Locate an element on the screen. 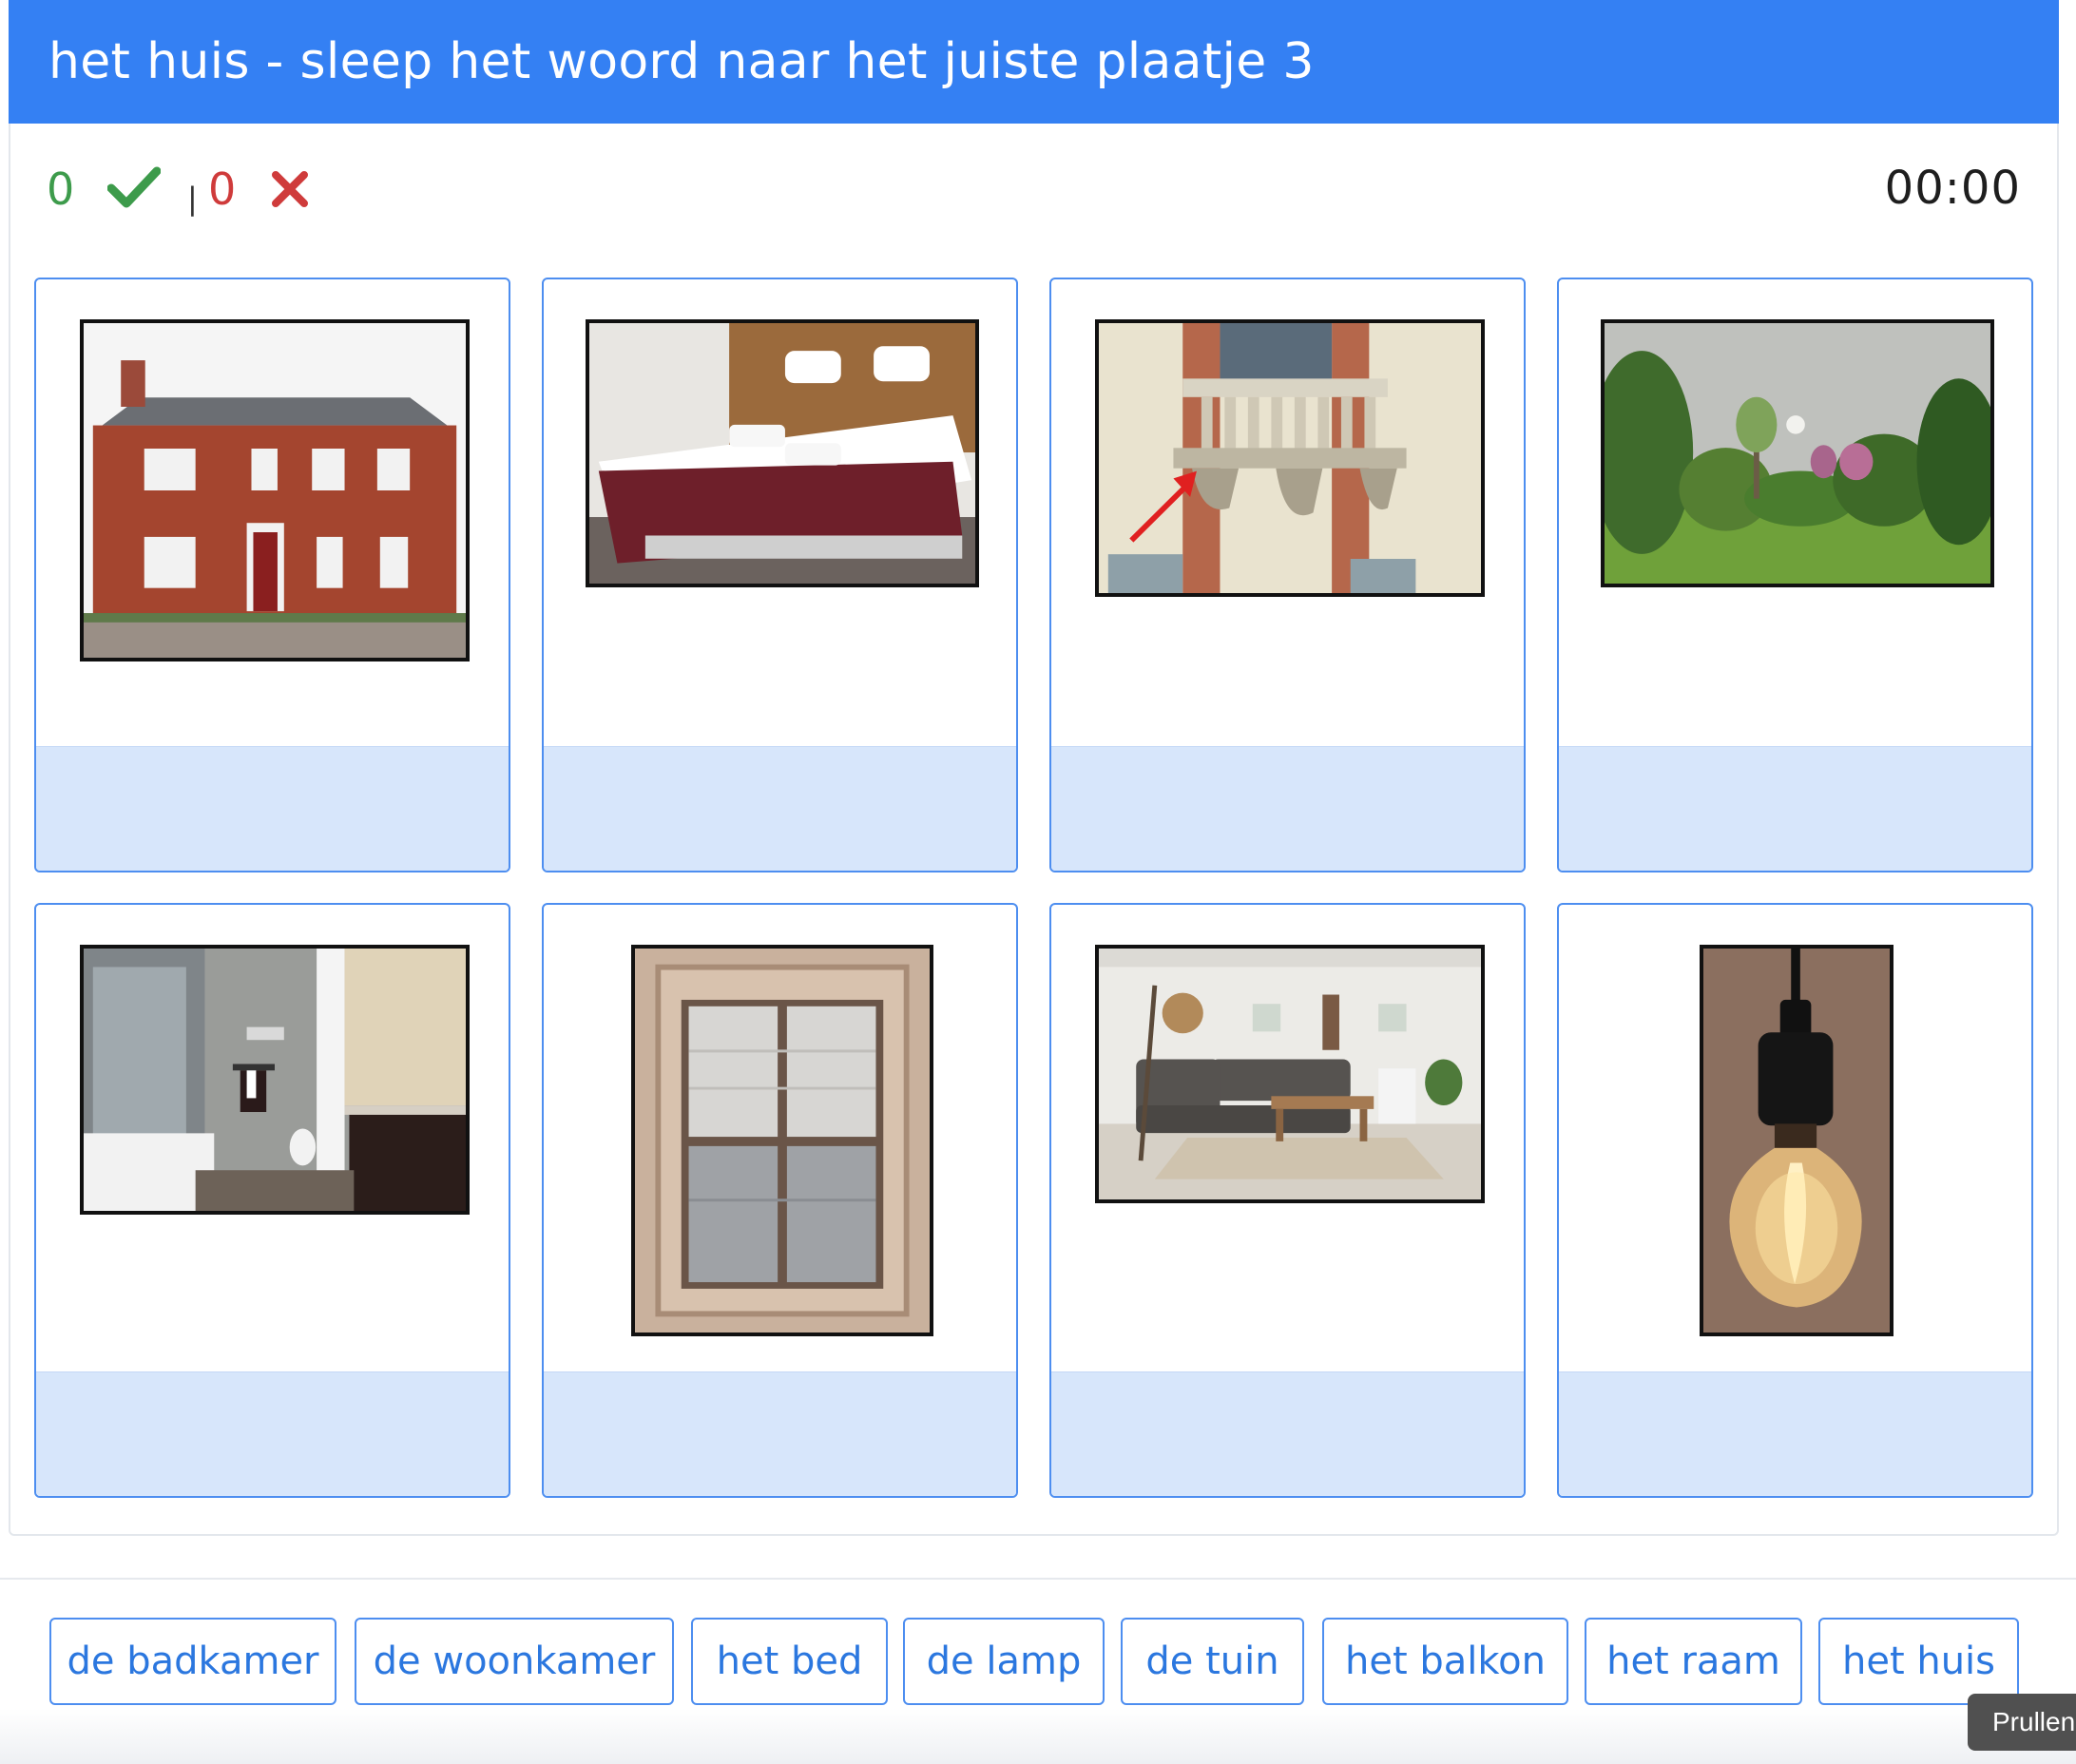 The height and width of the screenshot is (1764, 2076). bed-photo is located at coordinates (782, 453).